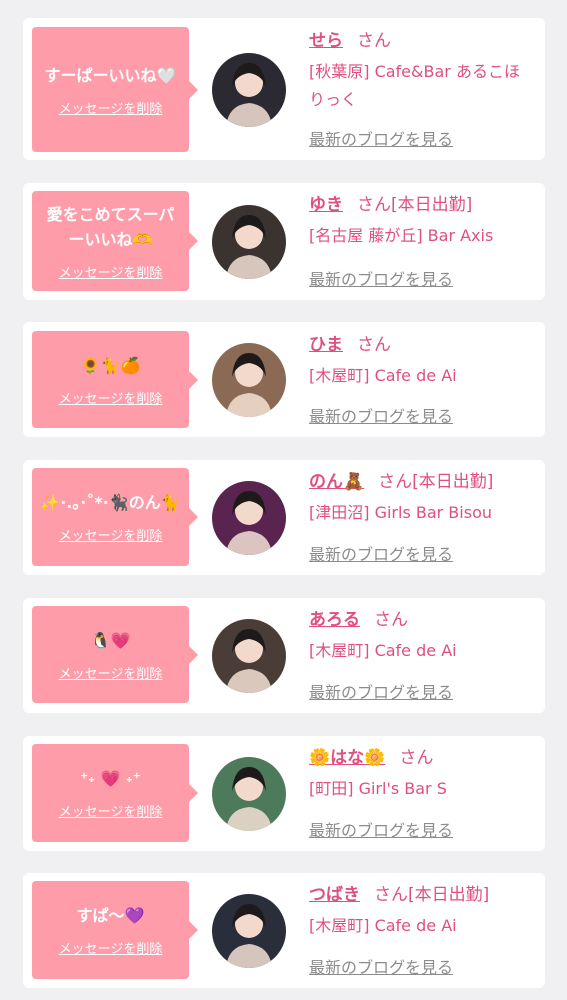 The image size is (567, 1000). Describe the element at coordinates (326, 41) in the screenshot. I see `cast-name-link: せら` at that location.